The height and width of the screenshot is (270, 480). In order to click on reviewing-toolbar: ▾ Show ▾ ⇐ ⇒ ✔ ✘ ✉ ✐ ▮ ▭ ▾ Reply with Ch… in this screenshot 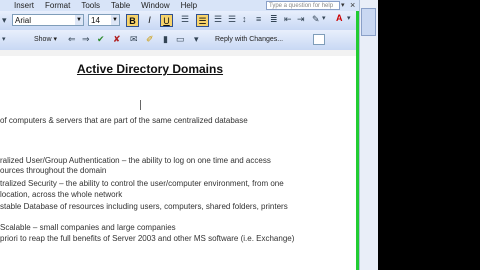, I will do `click(180, 40)`.